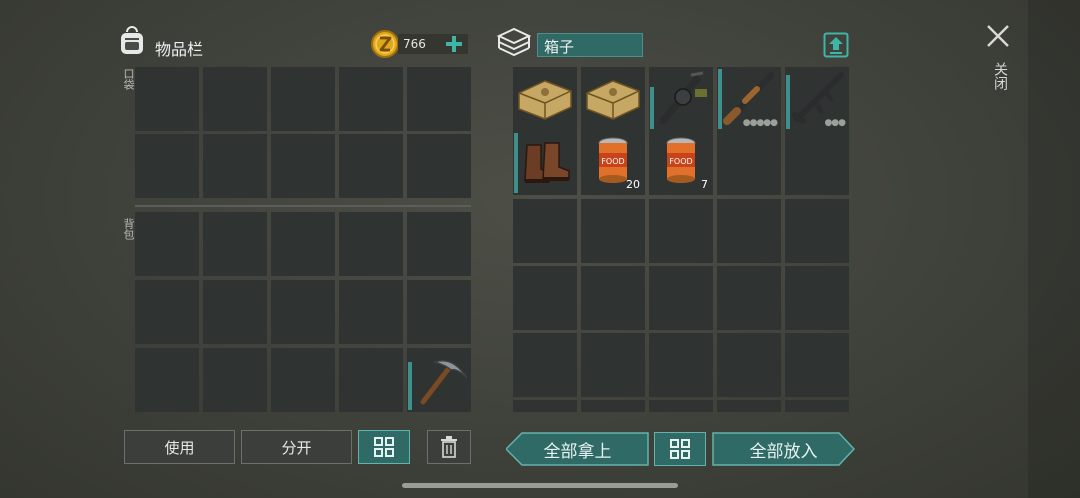 The image size is (1080, 498). Describe the element at coordinates (999, 62) in the screenshot. I see `close-button: 关闭` at that location.